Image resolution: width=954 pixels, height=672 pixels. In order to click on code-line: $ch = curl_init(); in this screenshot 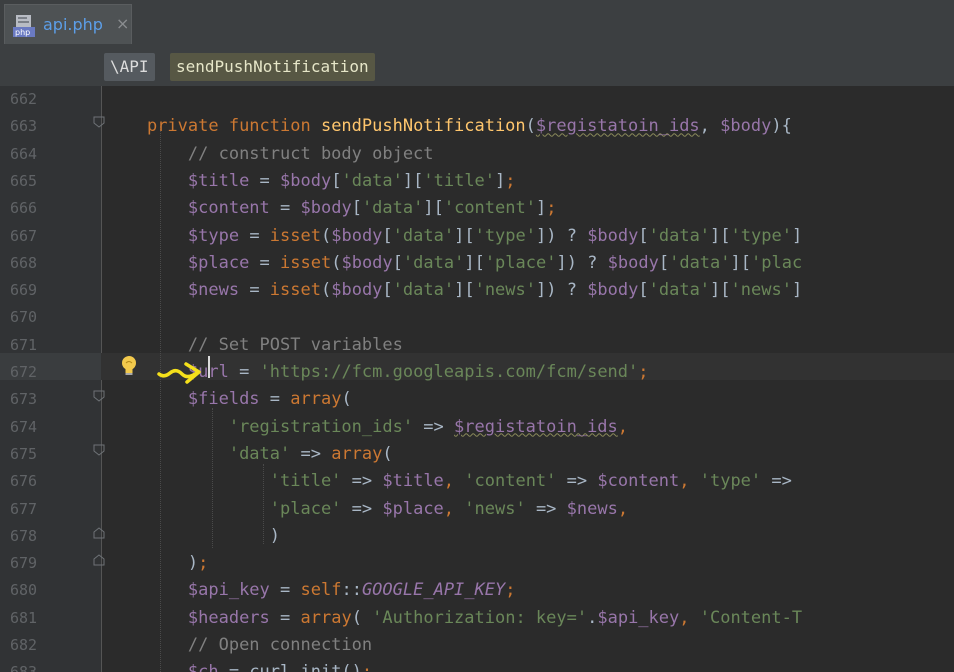, I will do `click(239, 665)`.